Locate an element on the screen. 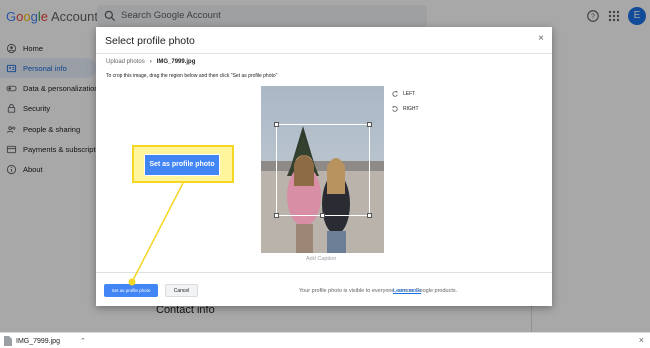 The height and width of the screenshot is (348, 650). footer-divider is located at coordinates (324, 272).